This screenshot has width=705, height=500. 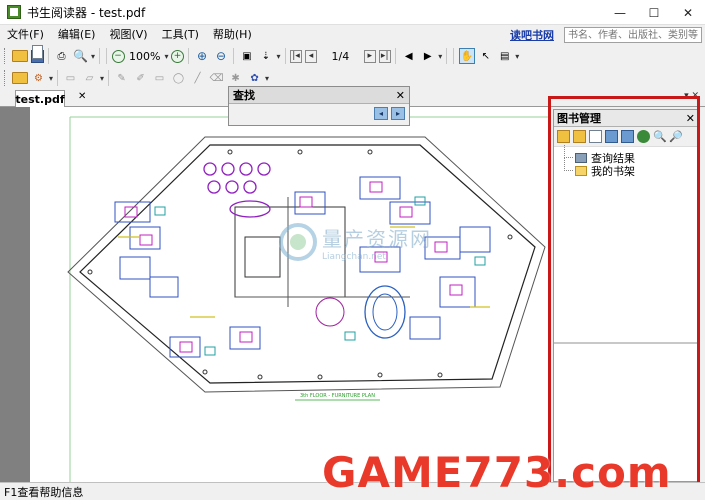 I want to click on layout-facing-continuous-icon, so click(x=37, y=52).